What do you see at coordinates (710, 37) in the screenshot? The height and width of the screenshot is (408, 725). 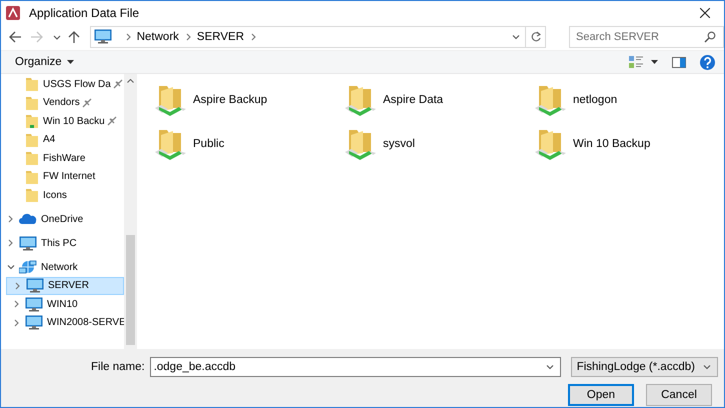 I see `search-icon` at bounding box center [710, 37].